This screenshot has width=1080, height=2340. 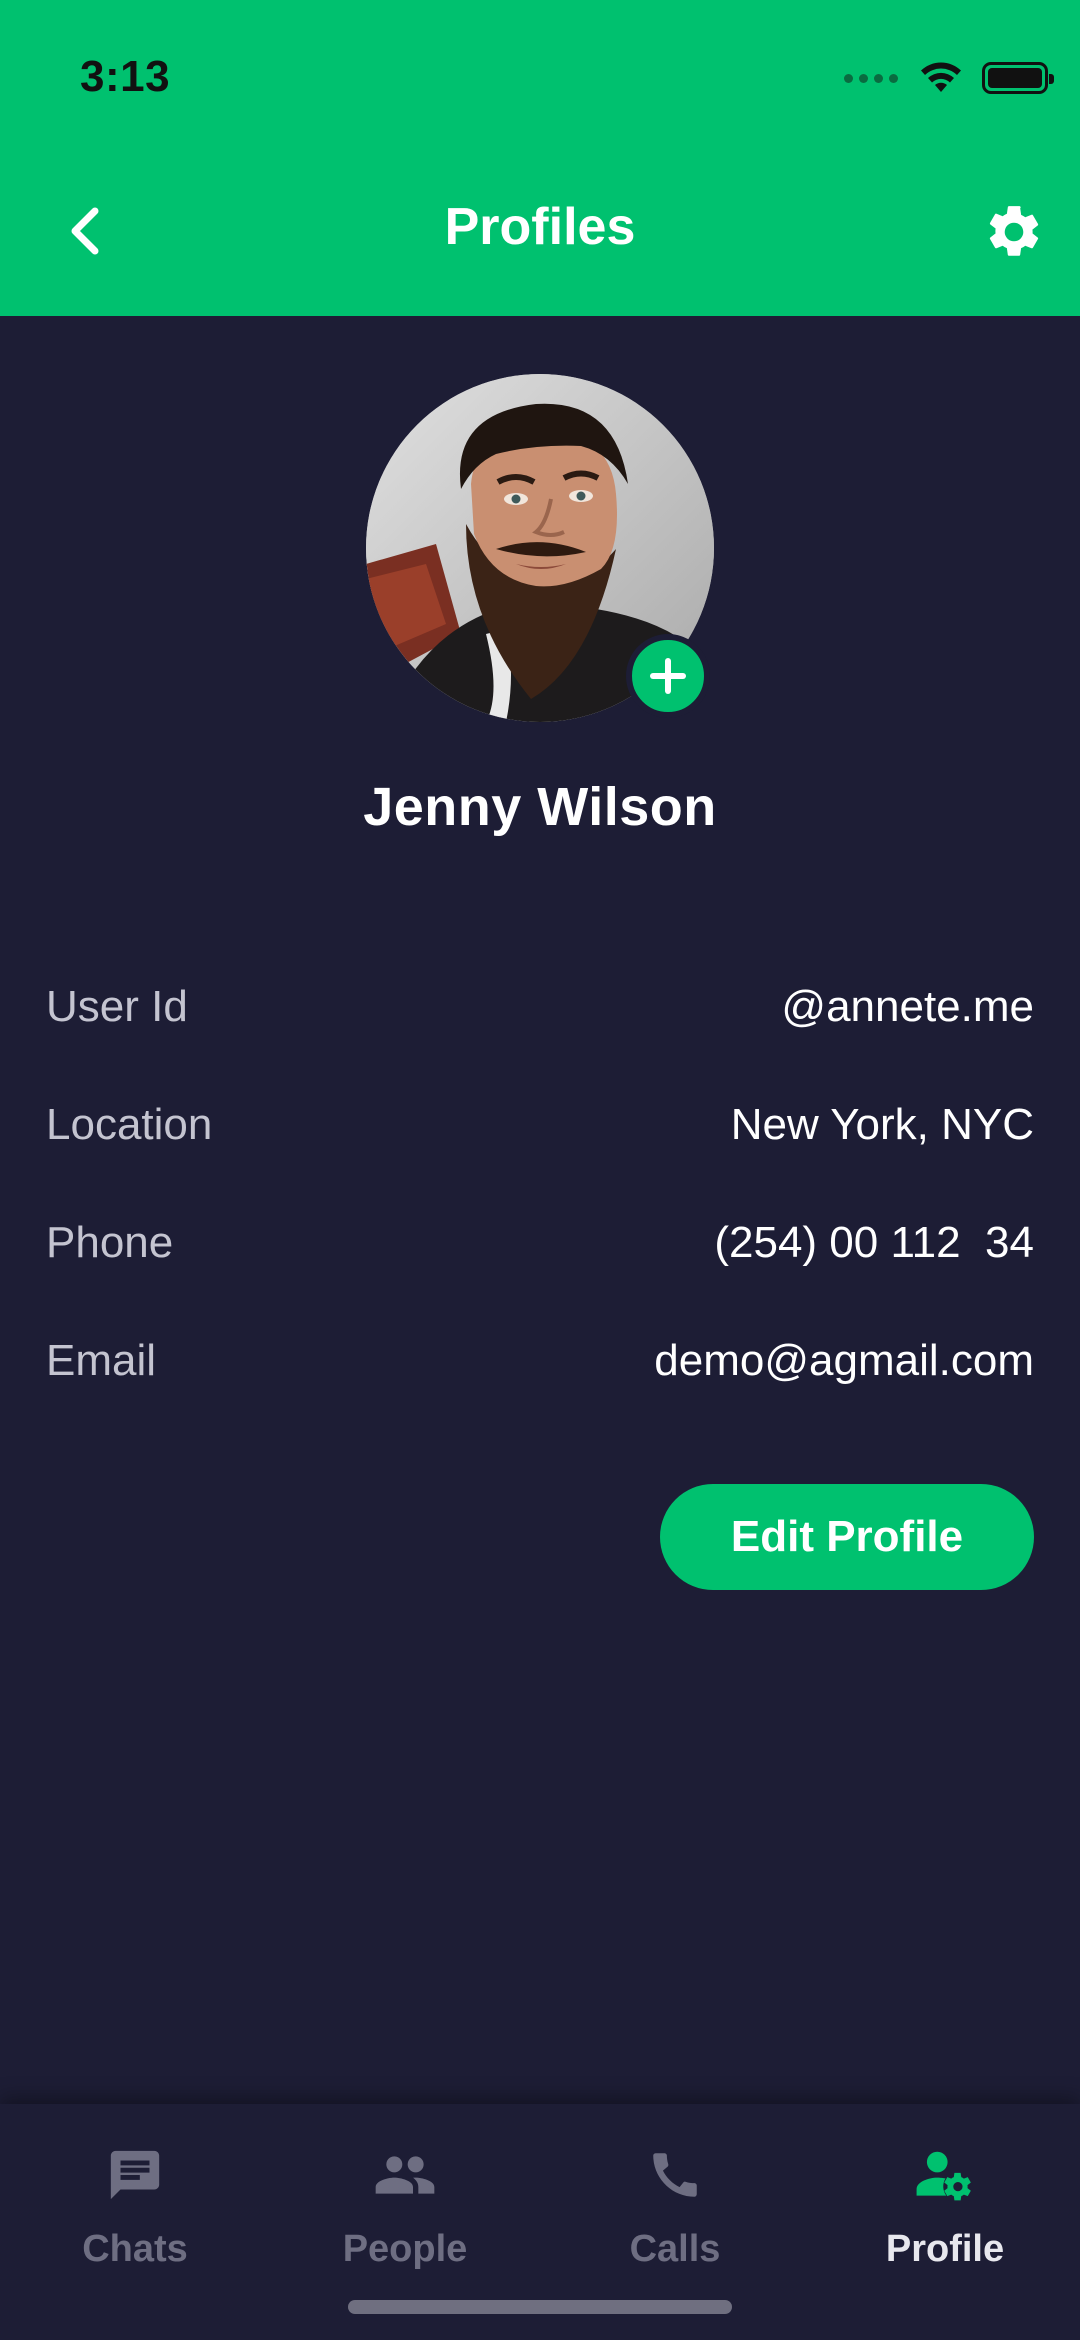 I want to click on email-value: demo@agmail.com, so click(x=844, y=1360).